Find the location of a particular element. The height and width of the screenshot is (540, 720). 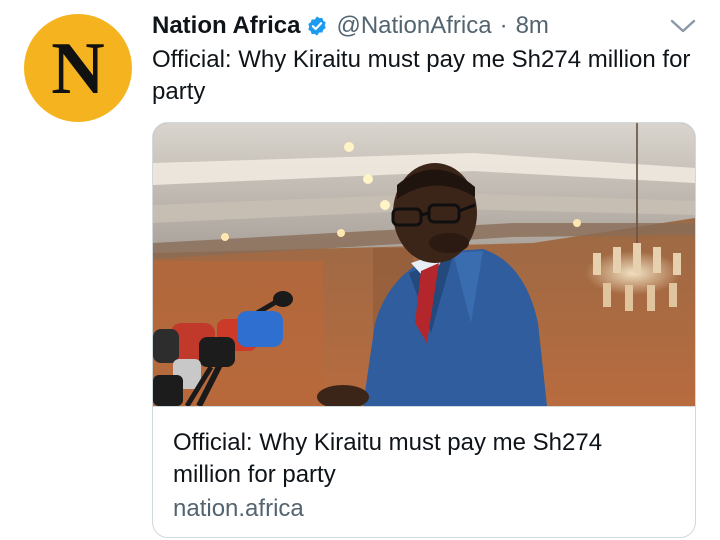

verified-badge-icon is located at coordinates (317, 26).